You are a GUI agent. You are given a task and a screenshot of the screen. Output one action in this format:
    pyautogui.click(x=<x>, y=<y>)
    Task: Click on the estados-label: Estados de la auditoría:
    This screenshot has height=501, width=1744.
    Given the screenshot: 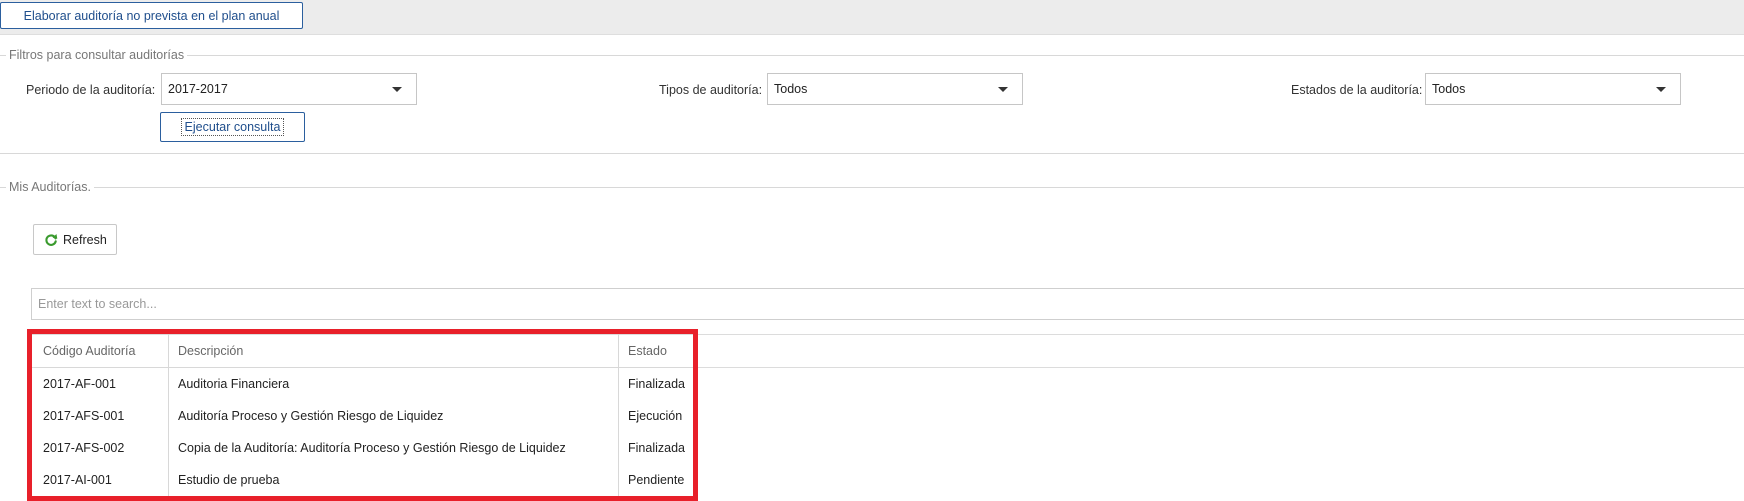 What is the action you would take?
    pyautogui.click(x=1357, y=90)
    